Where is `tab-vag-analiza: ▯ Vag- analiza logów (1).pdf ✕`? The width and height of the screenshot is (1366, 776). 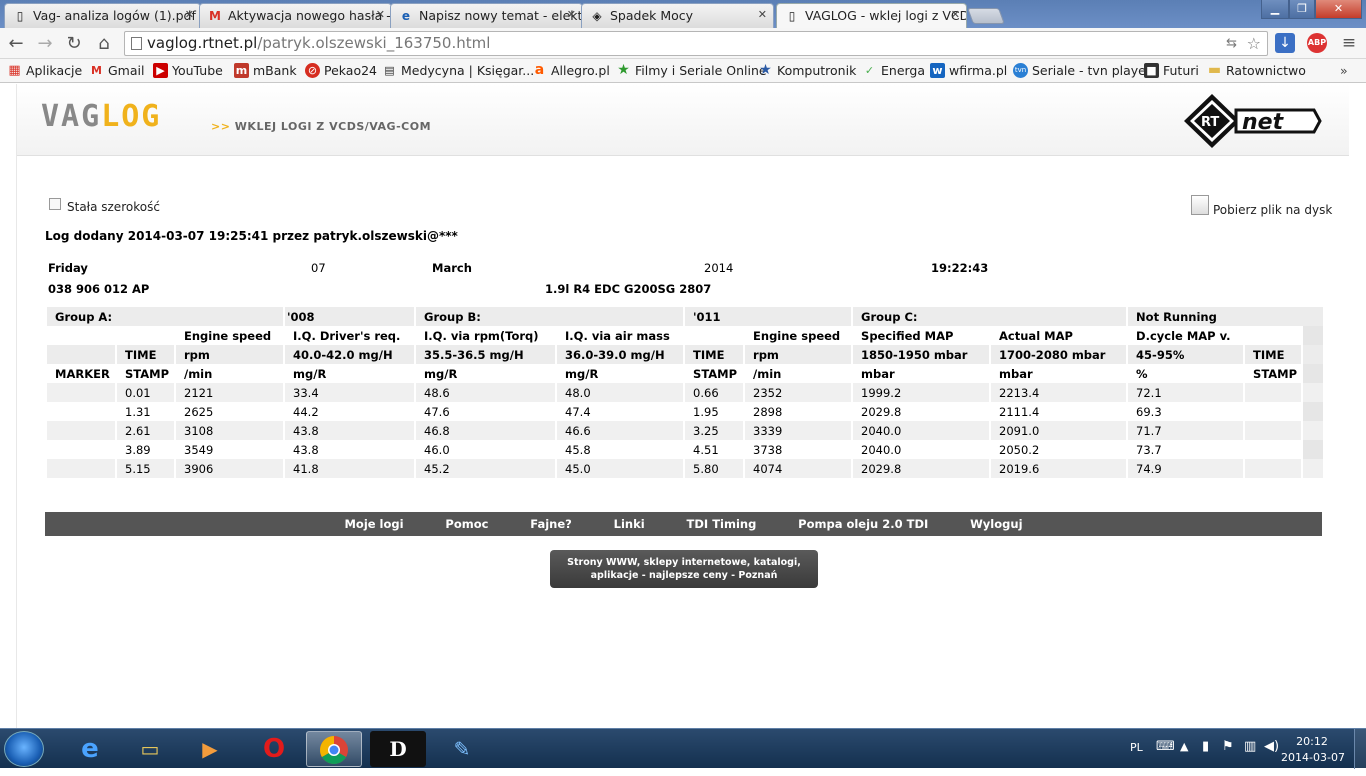
tab-vag-analiza: ▯ Vag- analiza logów (1).pdf ✕ is located at coordinates (102, 15).